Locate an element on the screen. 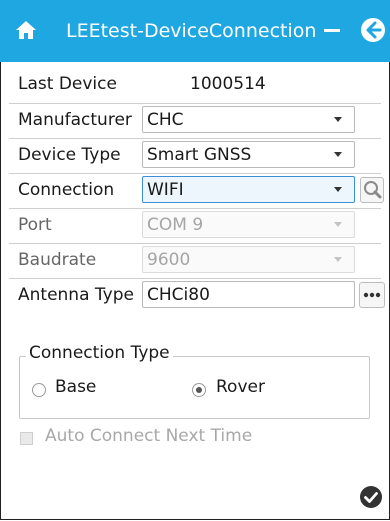 This screenshot has height=521, width=390. last-device-label: Last Device is located at coordinates (67, 84).